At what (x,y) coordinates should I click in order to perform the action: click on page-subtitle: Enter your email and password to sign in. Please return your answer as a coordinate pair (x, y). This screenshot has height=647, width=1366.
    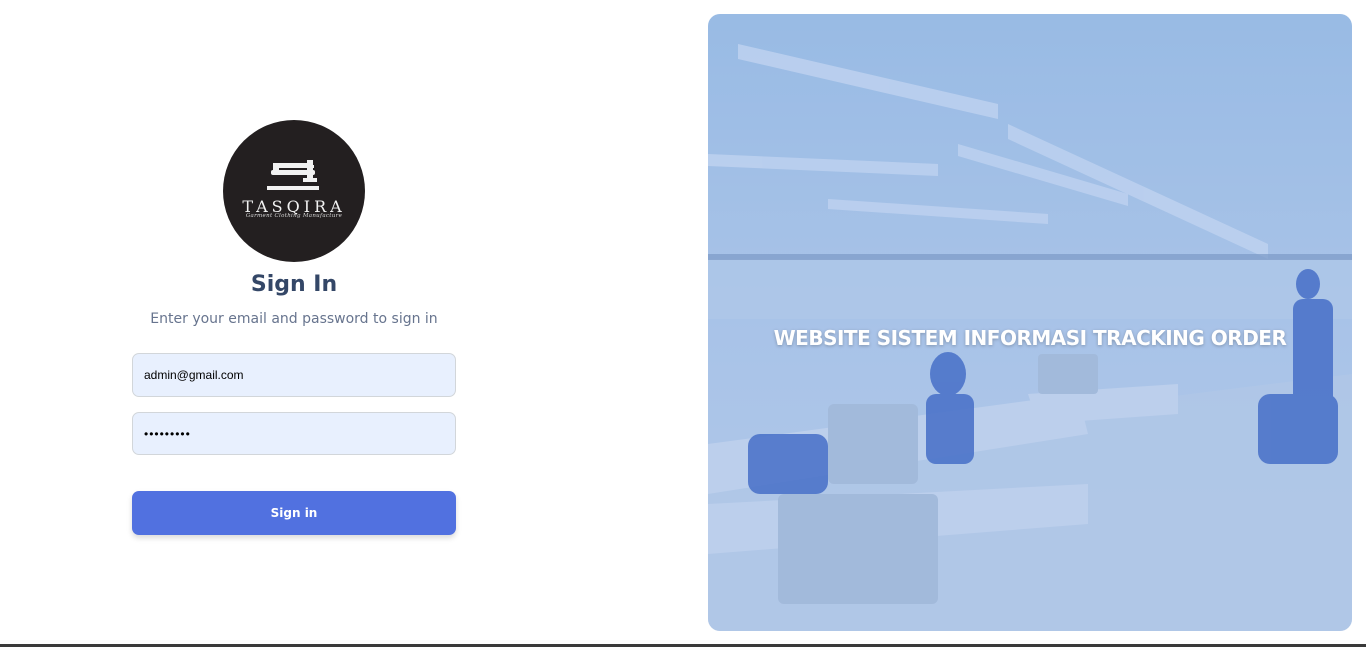
    Looking at the image, I should click on (294, 319).